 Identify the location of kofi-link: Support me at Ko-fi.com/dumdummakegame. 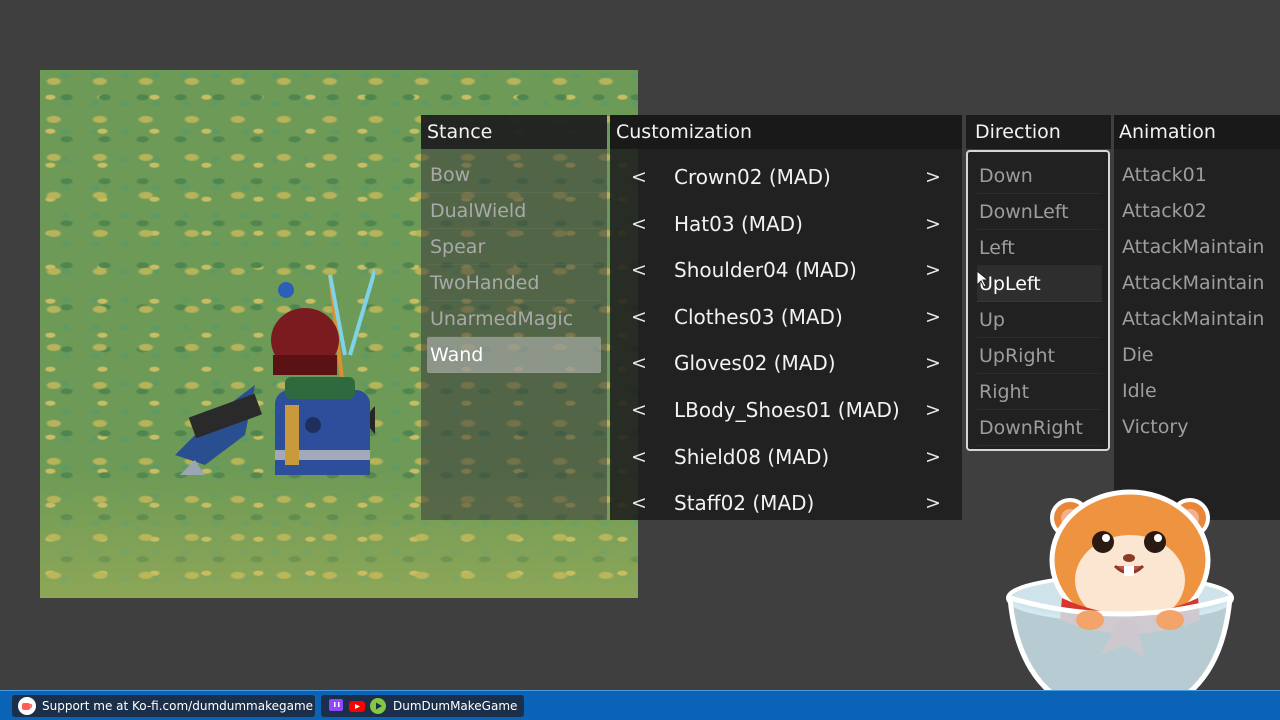
(163, 706).